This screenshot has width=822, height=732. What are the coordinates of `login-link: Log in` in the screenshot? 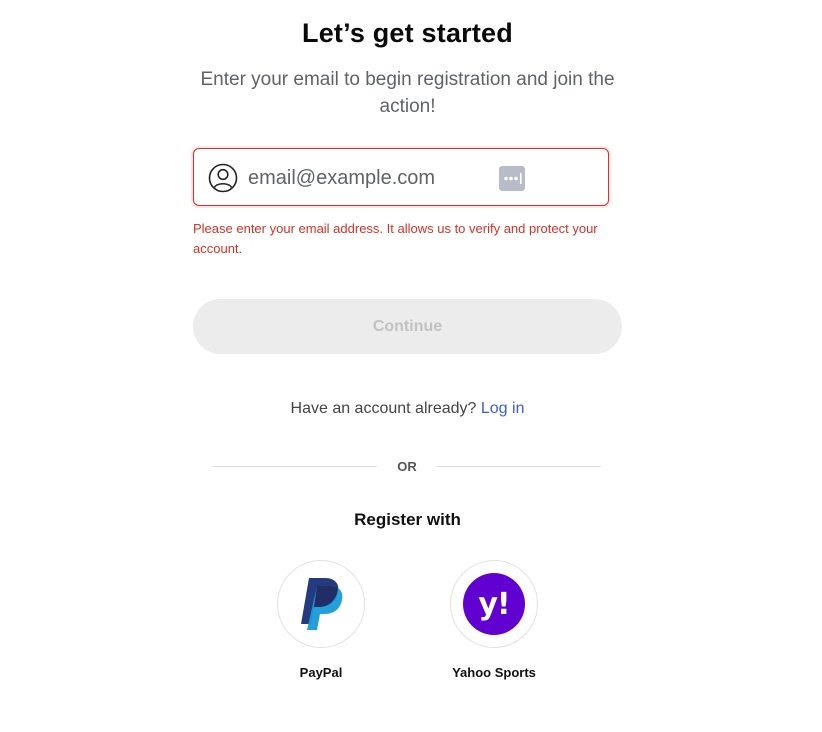 It's located at (503, 408).